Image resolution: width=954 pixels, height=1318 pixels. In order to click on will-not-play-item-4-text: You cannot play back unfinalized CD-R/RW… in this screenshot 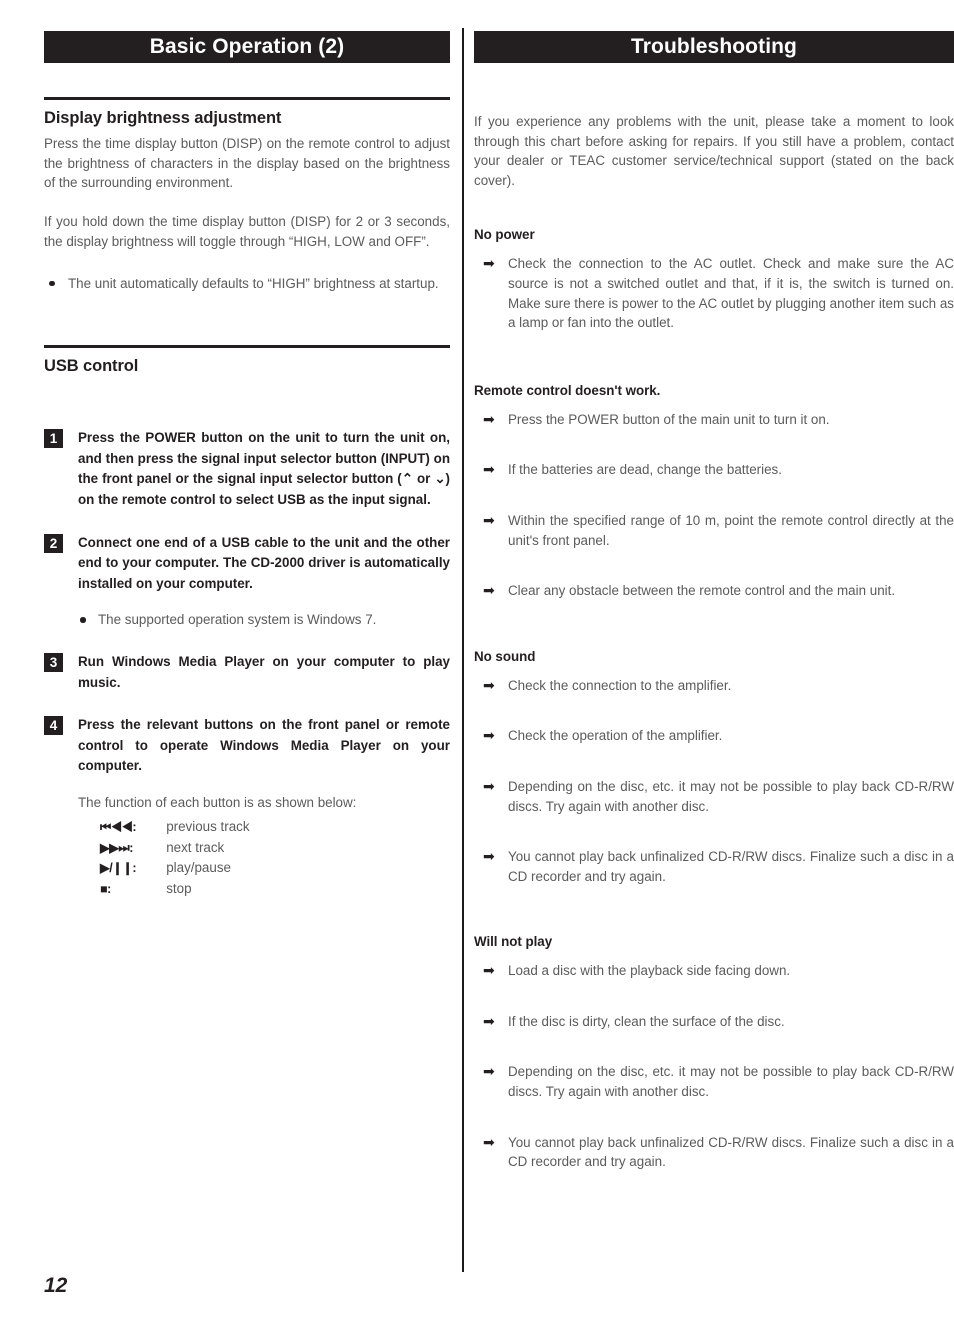, I will do `click(731, 1152)`.